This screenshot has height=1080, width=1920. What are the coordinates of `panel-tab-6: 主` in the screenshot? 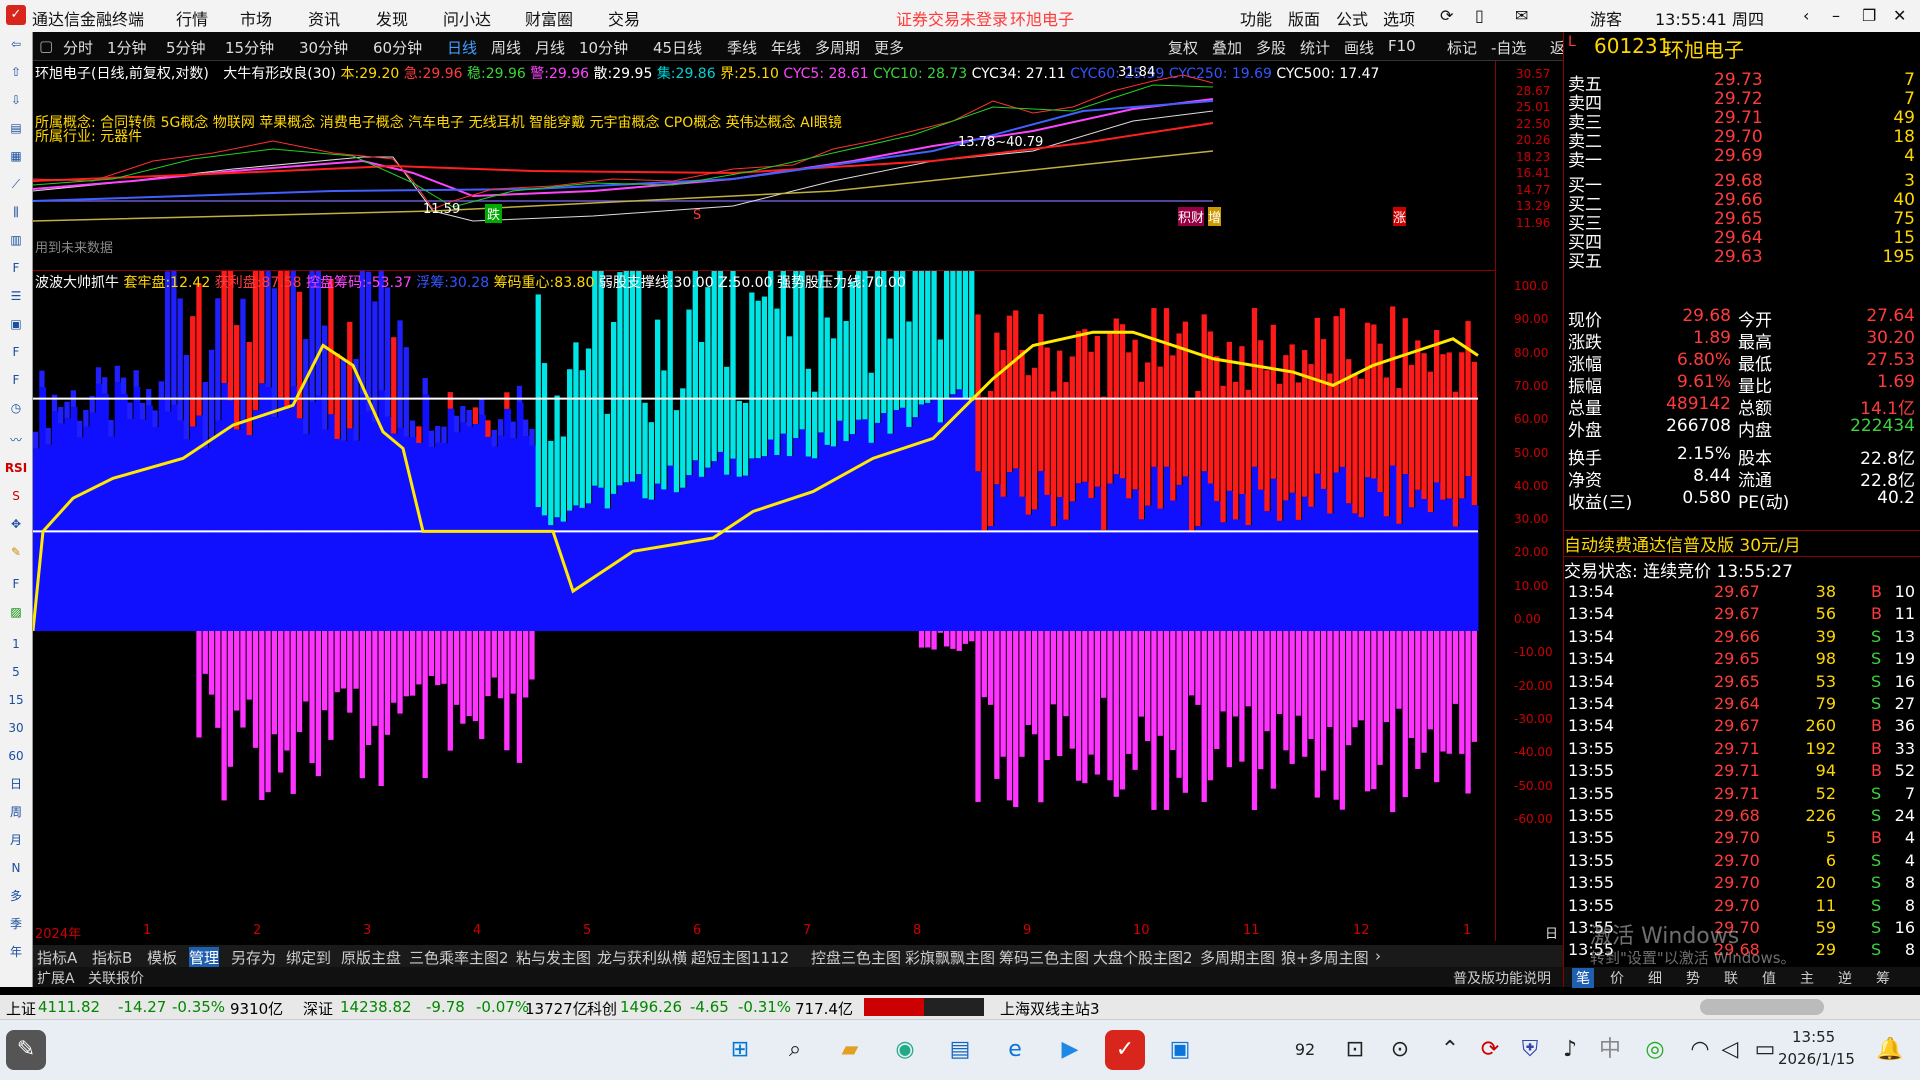 It's located at (1807, 978).